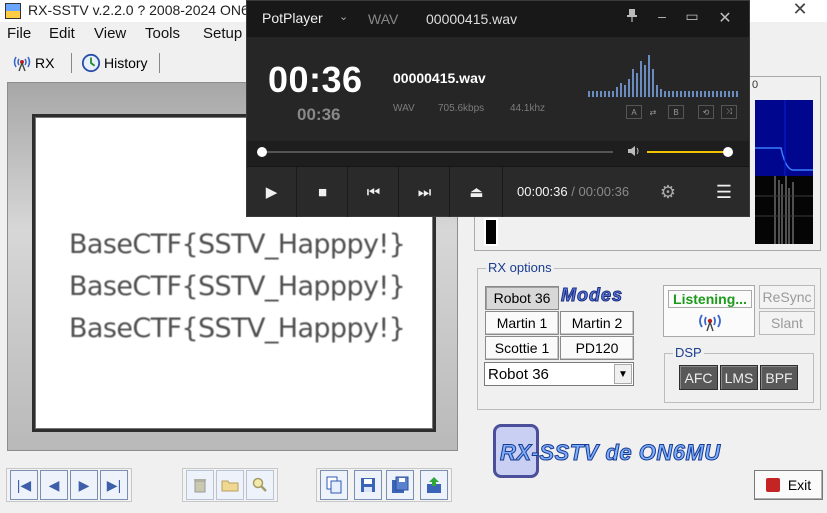  Describe the element at coordinates (491, 232) in the screenshot. I see `level-meter` at that location.